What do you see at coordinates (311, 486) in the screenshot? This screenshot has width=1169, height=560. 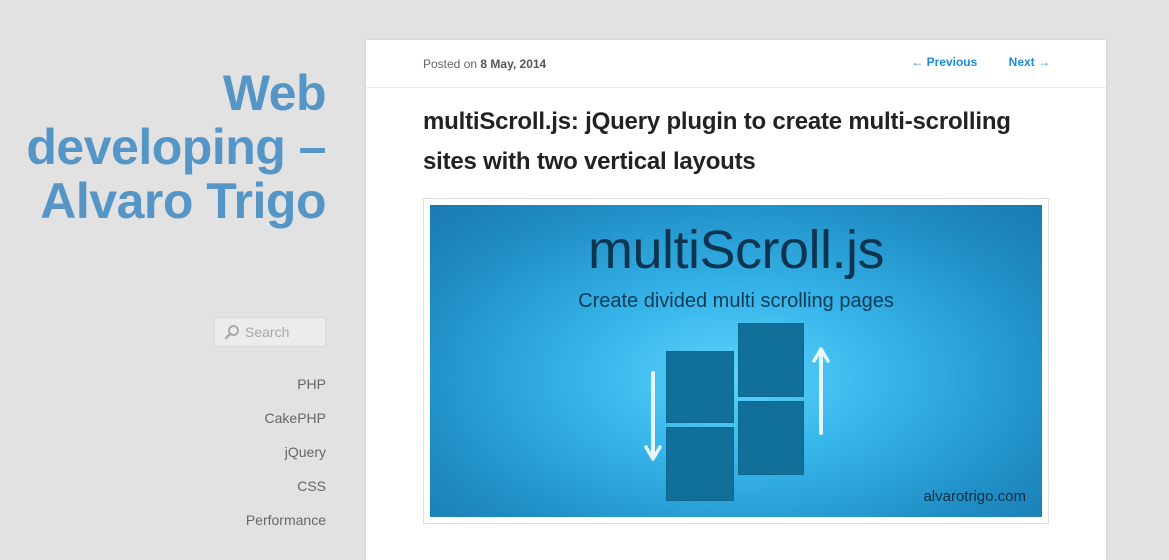 I see `nav-item-css: CSS` at bounding box center [311, 486].